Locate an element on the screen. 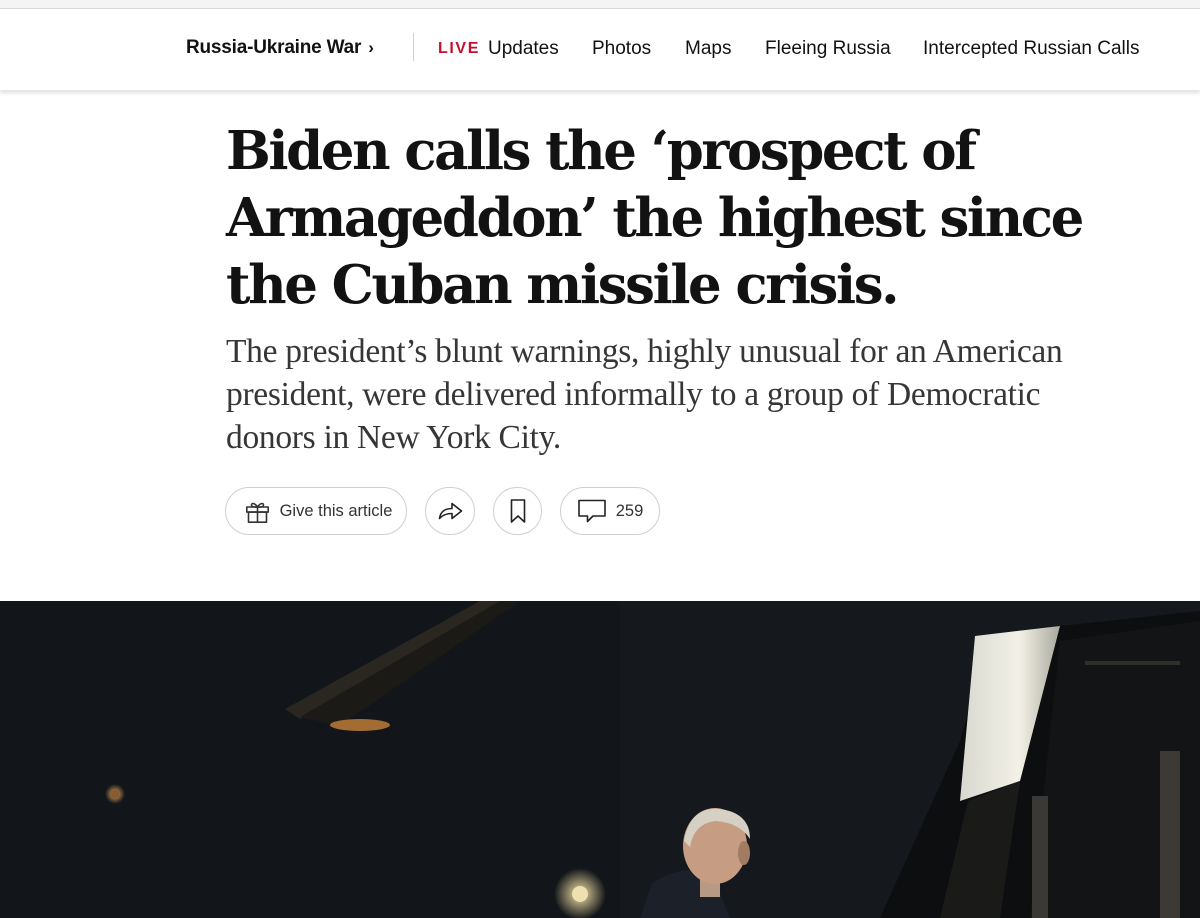 This screenshot has height=918, width=1200. bookmark-icon is located at coordinates (518, 511).